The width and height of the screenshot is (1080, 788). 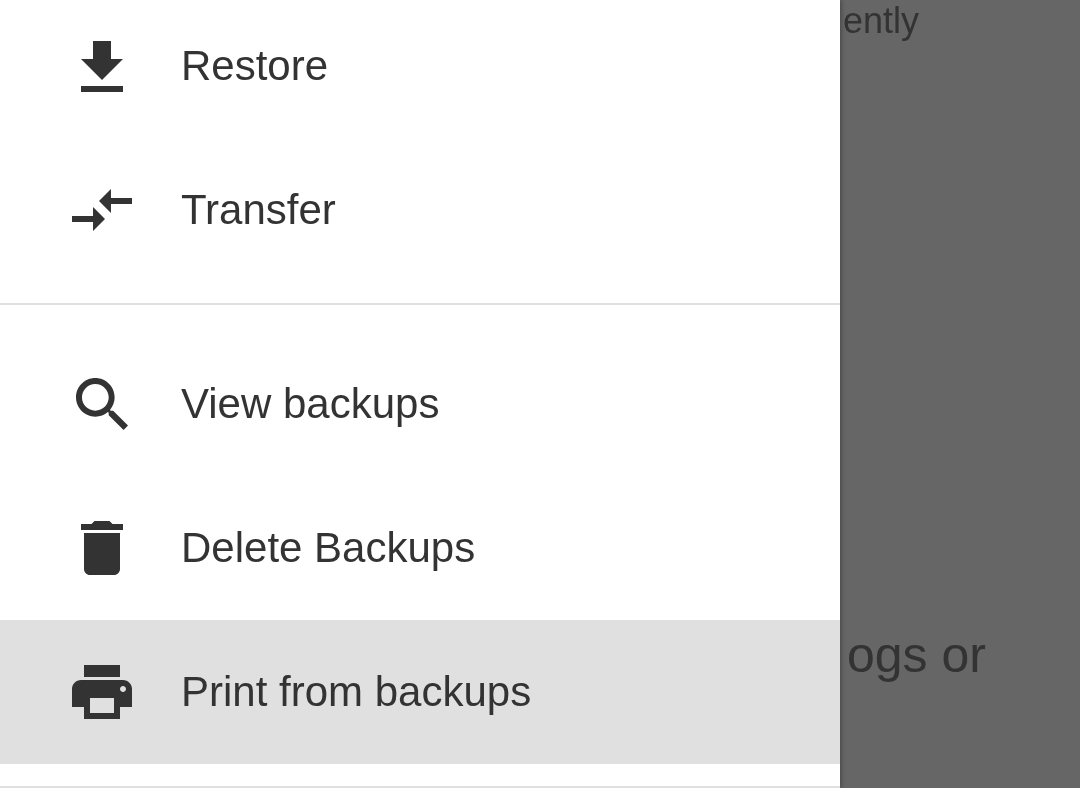 What do you see at coordinates (102, 210) in the screenshot?
I see `opposing-arrows-icon` at bounding box center [102, 210].